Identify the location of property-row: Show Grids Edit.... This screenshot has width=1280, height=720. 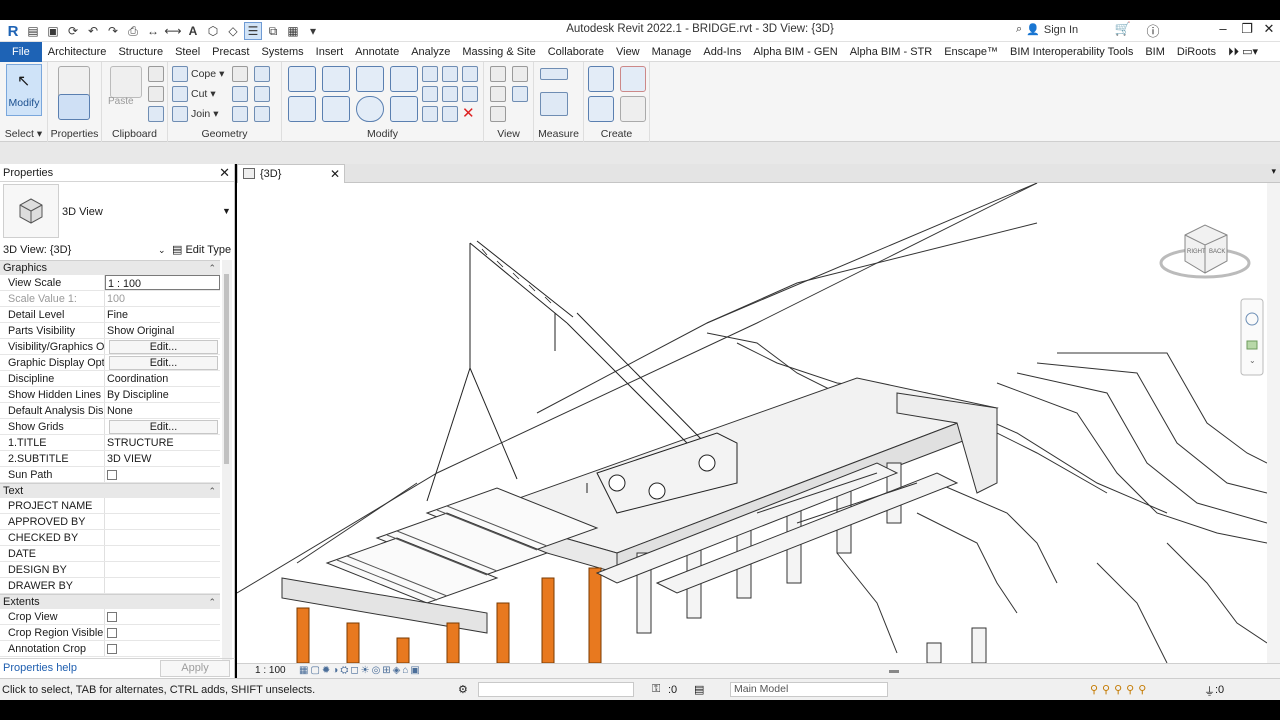
(110, 427).